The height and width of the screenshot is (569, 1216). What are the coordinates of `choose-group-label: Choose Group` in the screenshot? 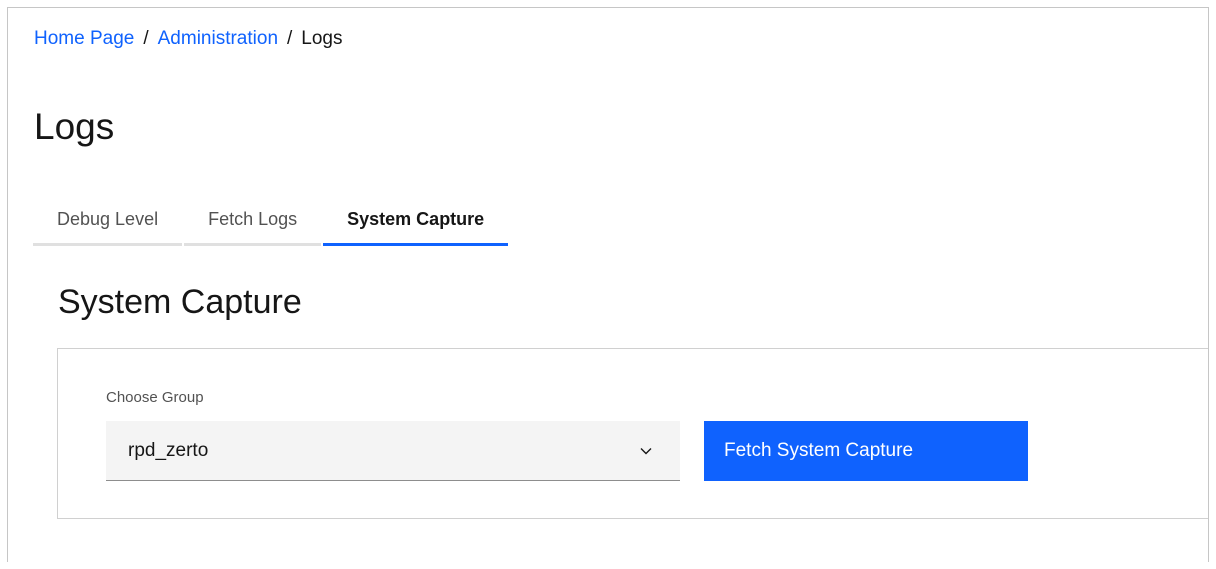 It's located at (155, 397).